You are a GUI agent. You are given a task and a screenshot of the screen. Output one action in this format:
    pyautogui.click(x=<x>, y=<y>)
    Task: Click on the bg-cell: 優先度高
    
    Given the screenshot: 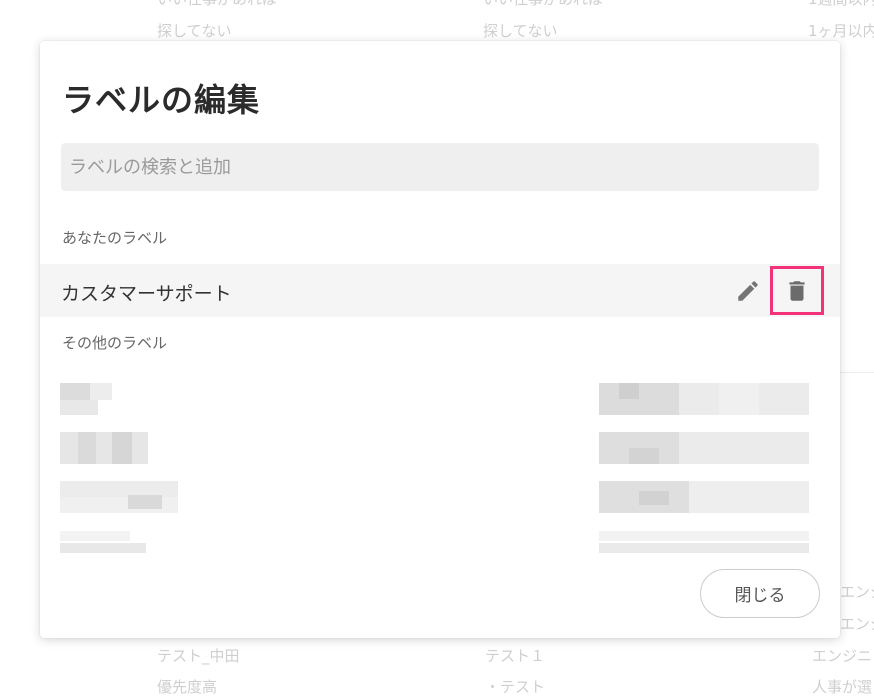 What is the action you would take?
    pyautogui.click(x=187, y=687)
    